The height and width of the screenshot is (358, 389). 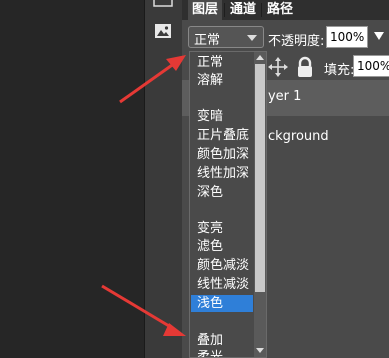 I want to click on dropdown-item: 溶解, so click(x=222, y=80).